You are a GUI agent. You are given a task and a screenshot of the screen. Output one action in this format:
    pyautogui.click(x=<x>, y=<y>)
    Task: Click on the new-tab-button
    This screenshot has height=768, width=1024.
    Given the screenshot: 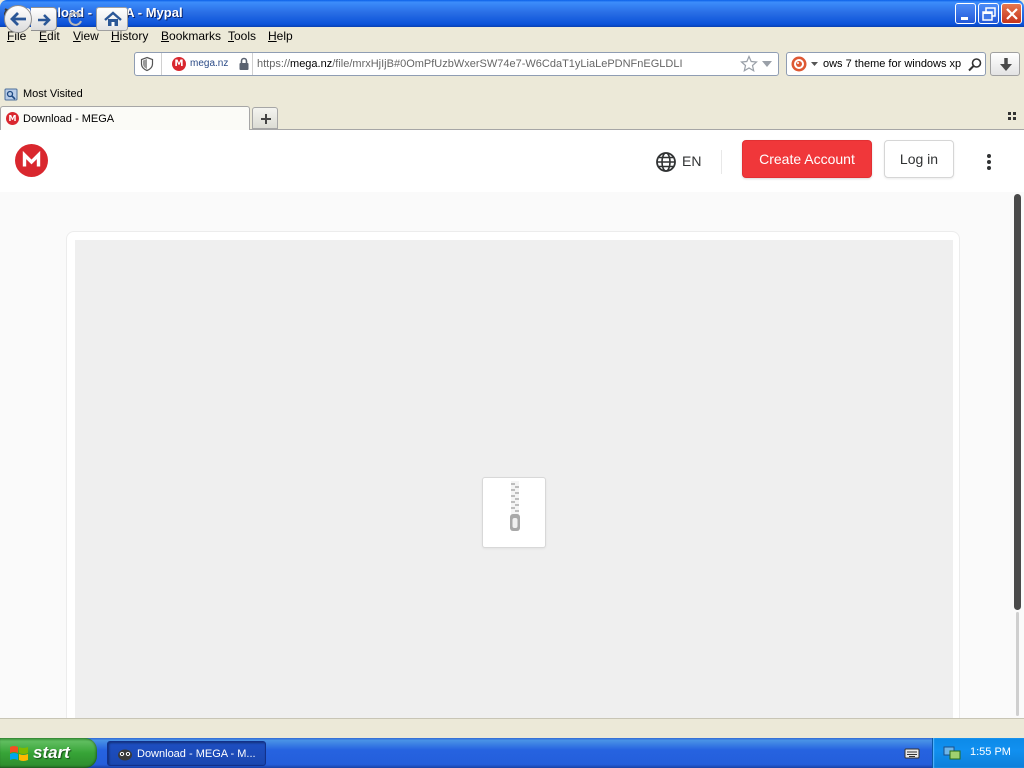 What is the action you would take?
    pyautogui.click(x=265, y=118)
    